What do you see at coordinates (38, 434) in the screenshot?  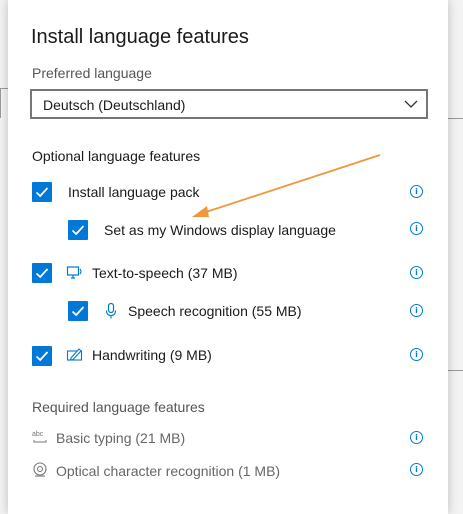 I see `svg-text: abc` at bounding box center [38, 434].